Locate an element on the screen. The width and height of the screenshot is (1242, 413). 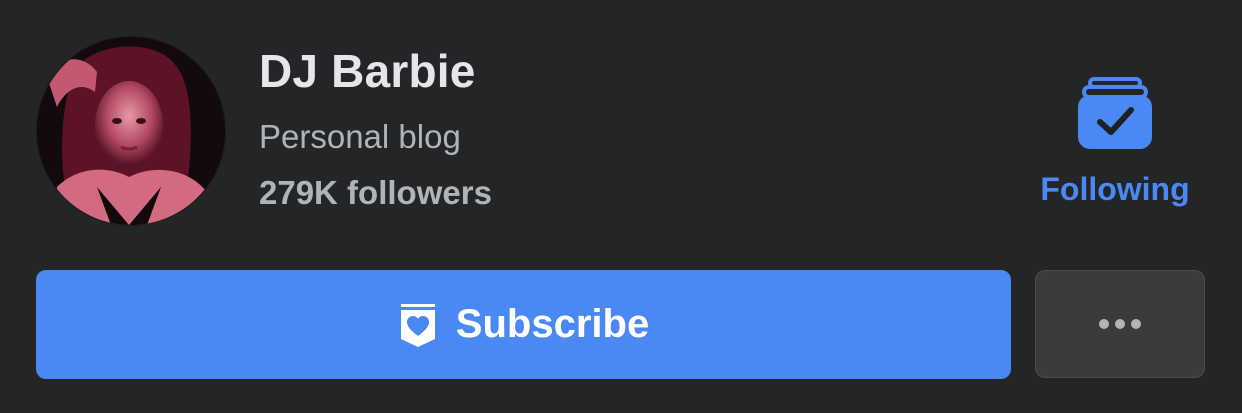
avatar is located at coordinates (131, 131).